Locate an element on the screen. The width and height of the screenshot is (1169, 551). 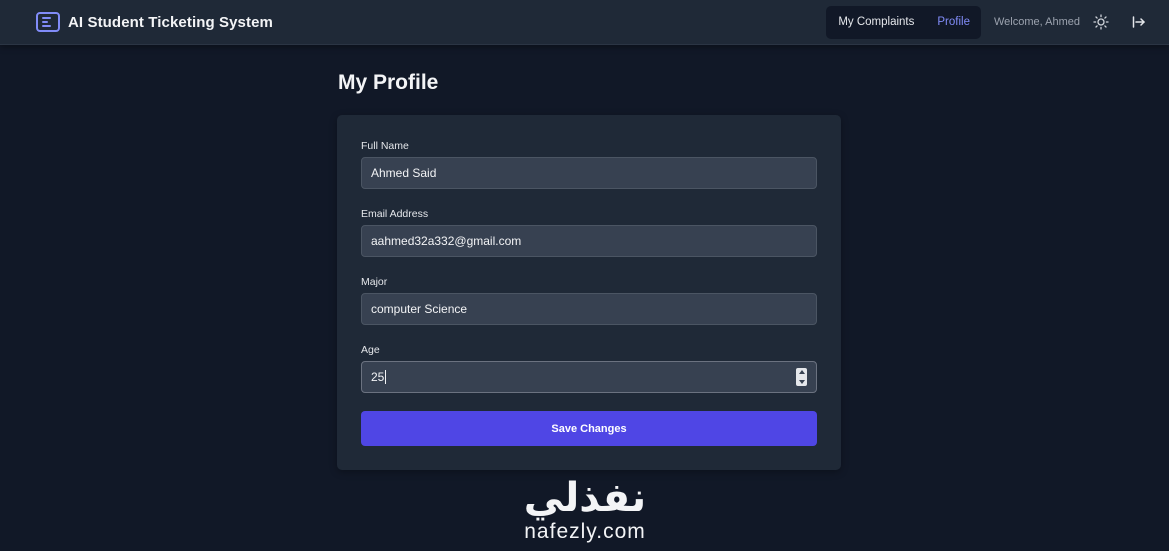
full-name-value: Ahmed Said is located at coordinates (404, 173).